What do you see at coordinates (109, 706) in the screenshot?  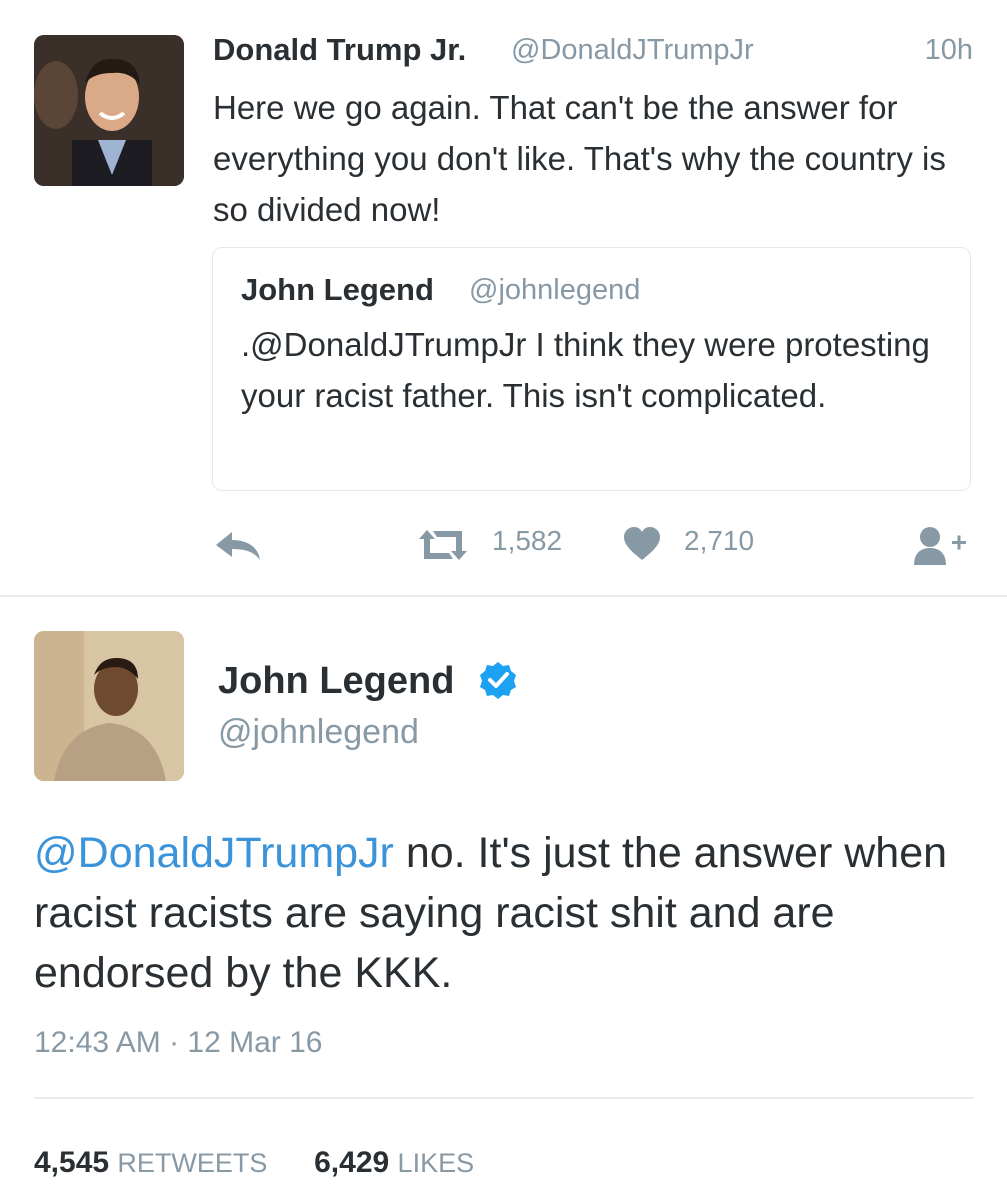 I see `avatar-john-legend` at bounding box center [109, 706].